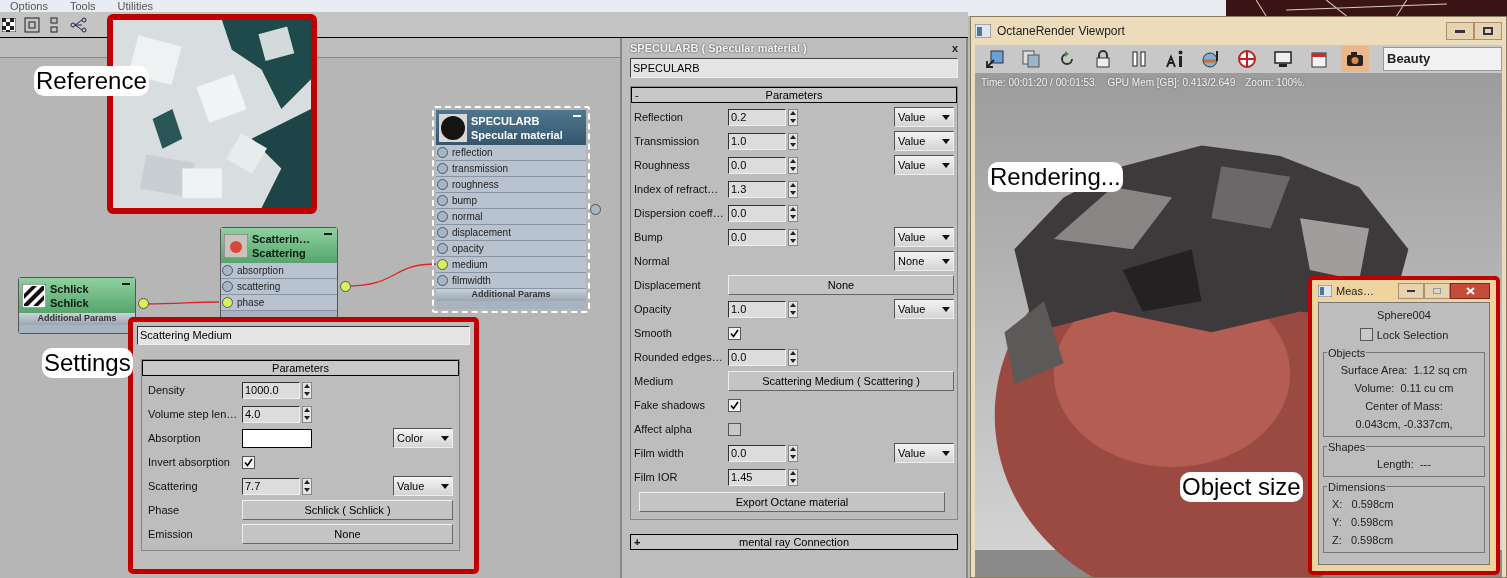 The height and width of the screenshot is (578, 1507). I want to click on measure-value: Surface Area: 1.12 sq cm, so click(1404, 370).